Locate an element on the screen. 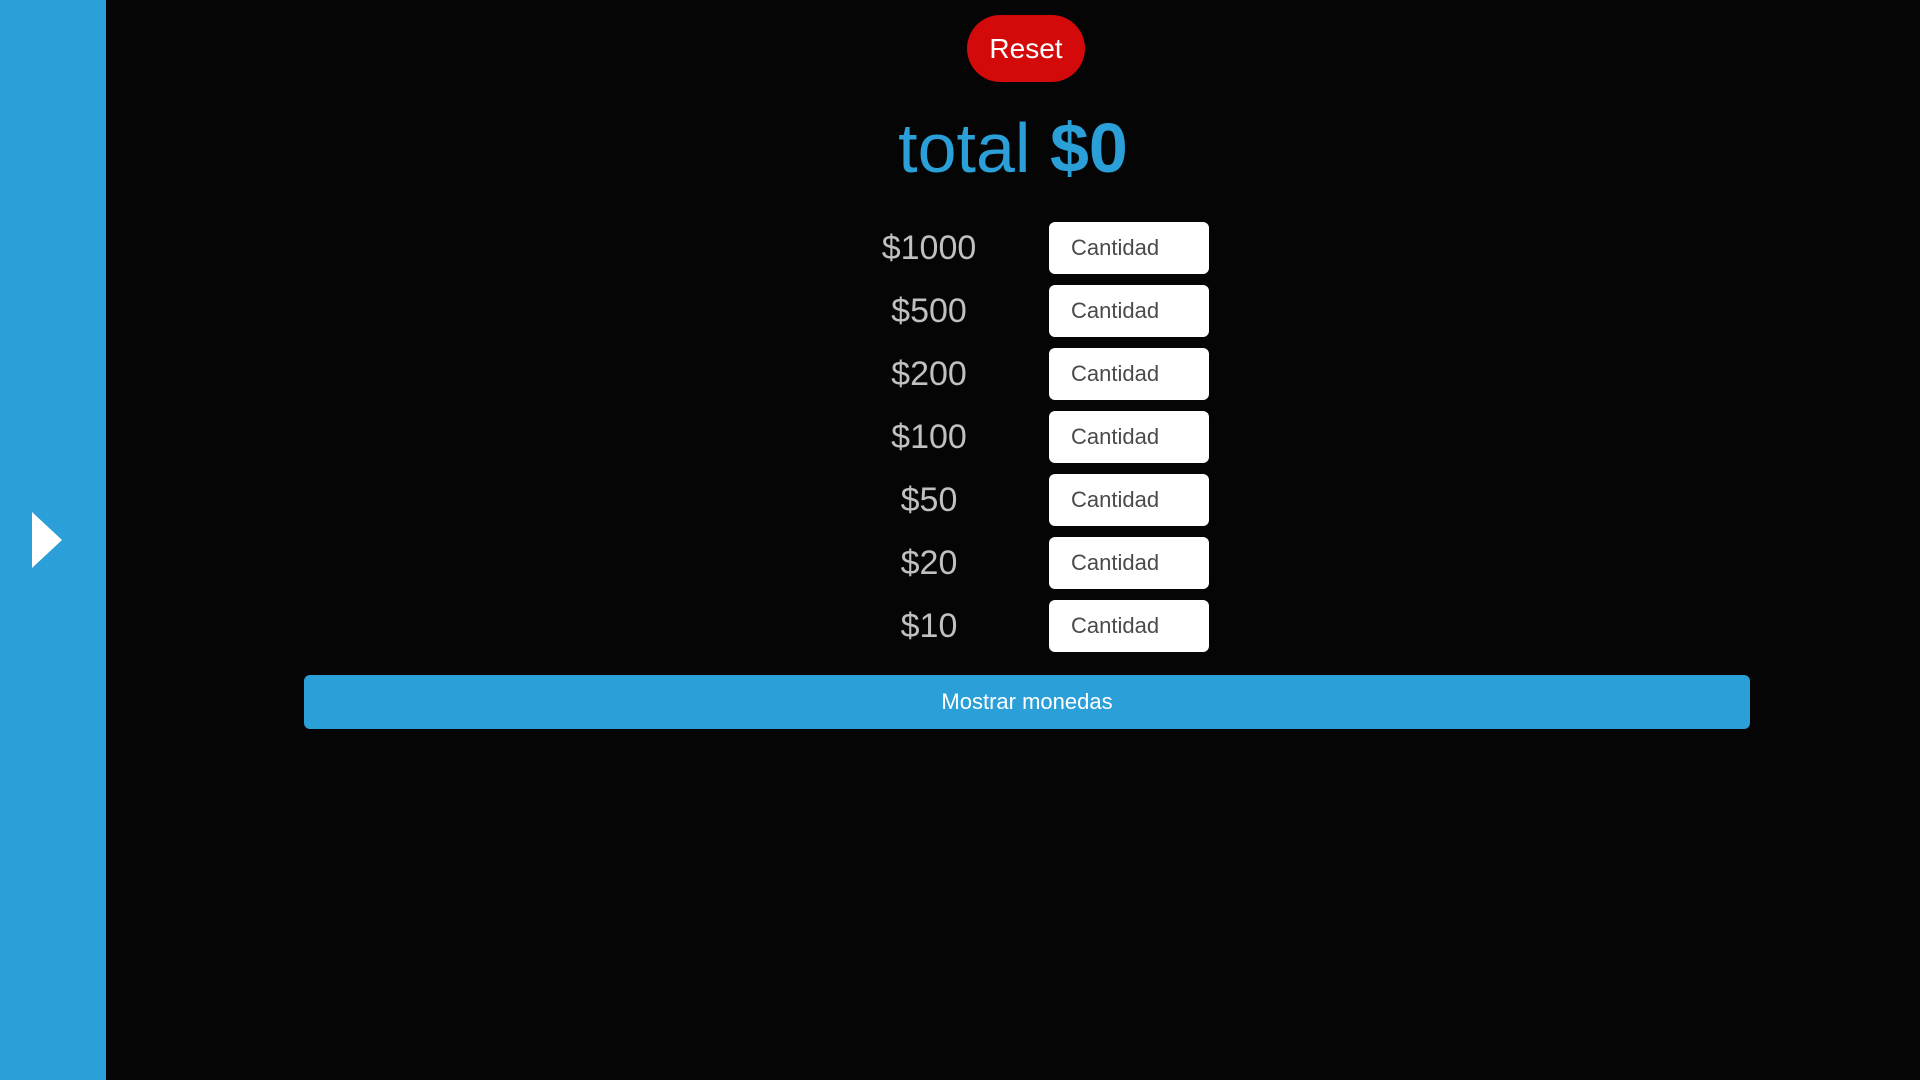 This screenshot has width=1920, height=1080. denomination-row-10: $10 is located at coordinates (1013, 626).